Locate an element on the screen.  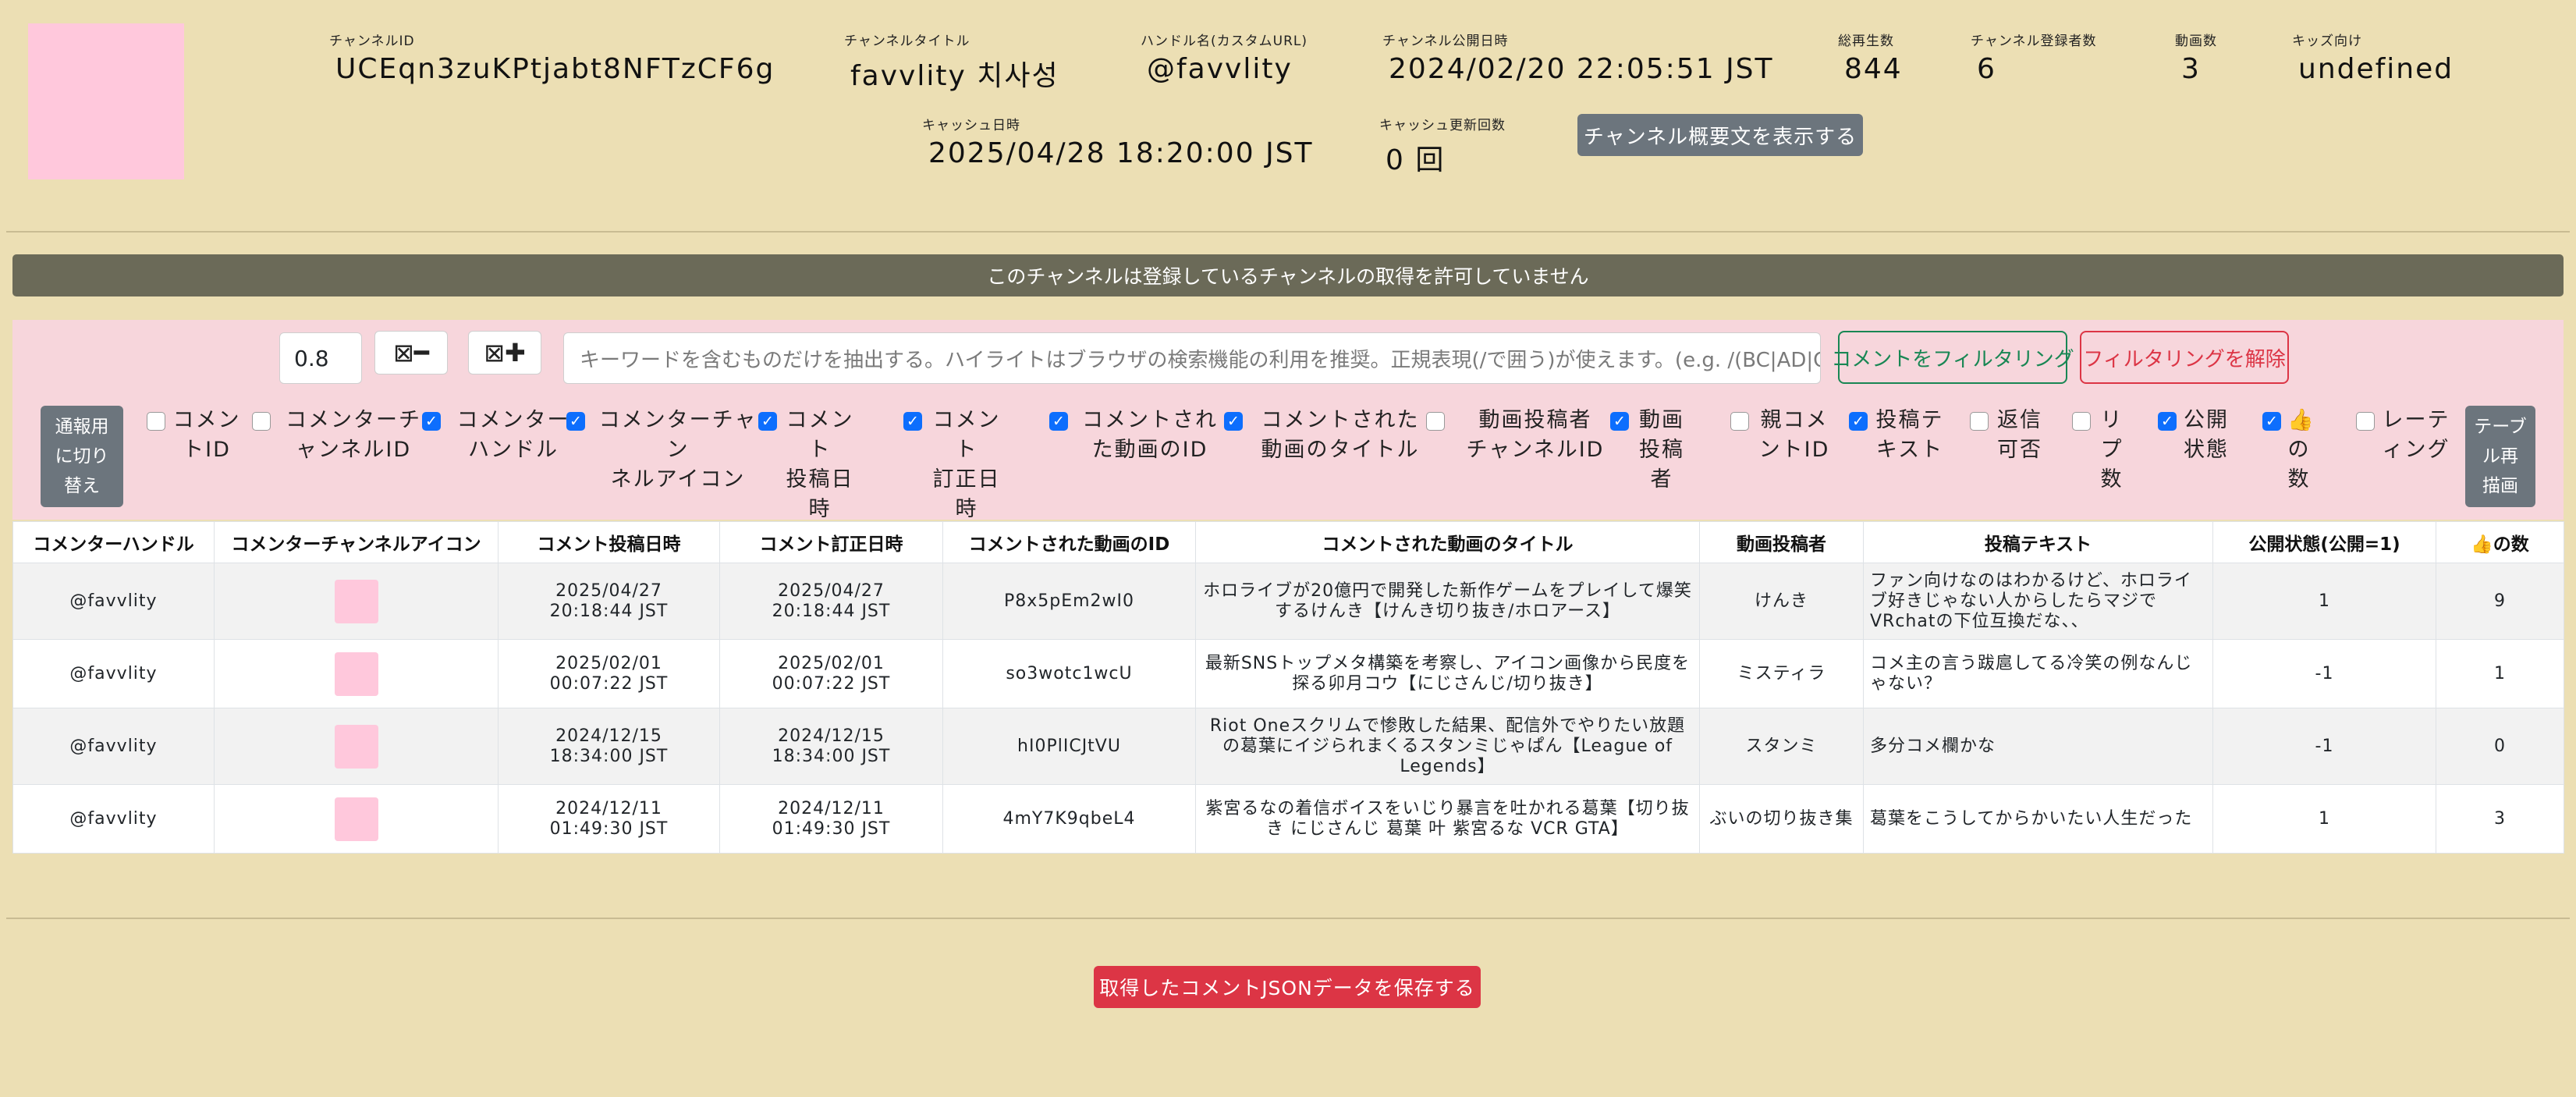
save-json-button: 取得したコメントJSONデータを保存する is located at coordinates (1287, 987).